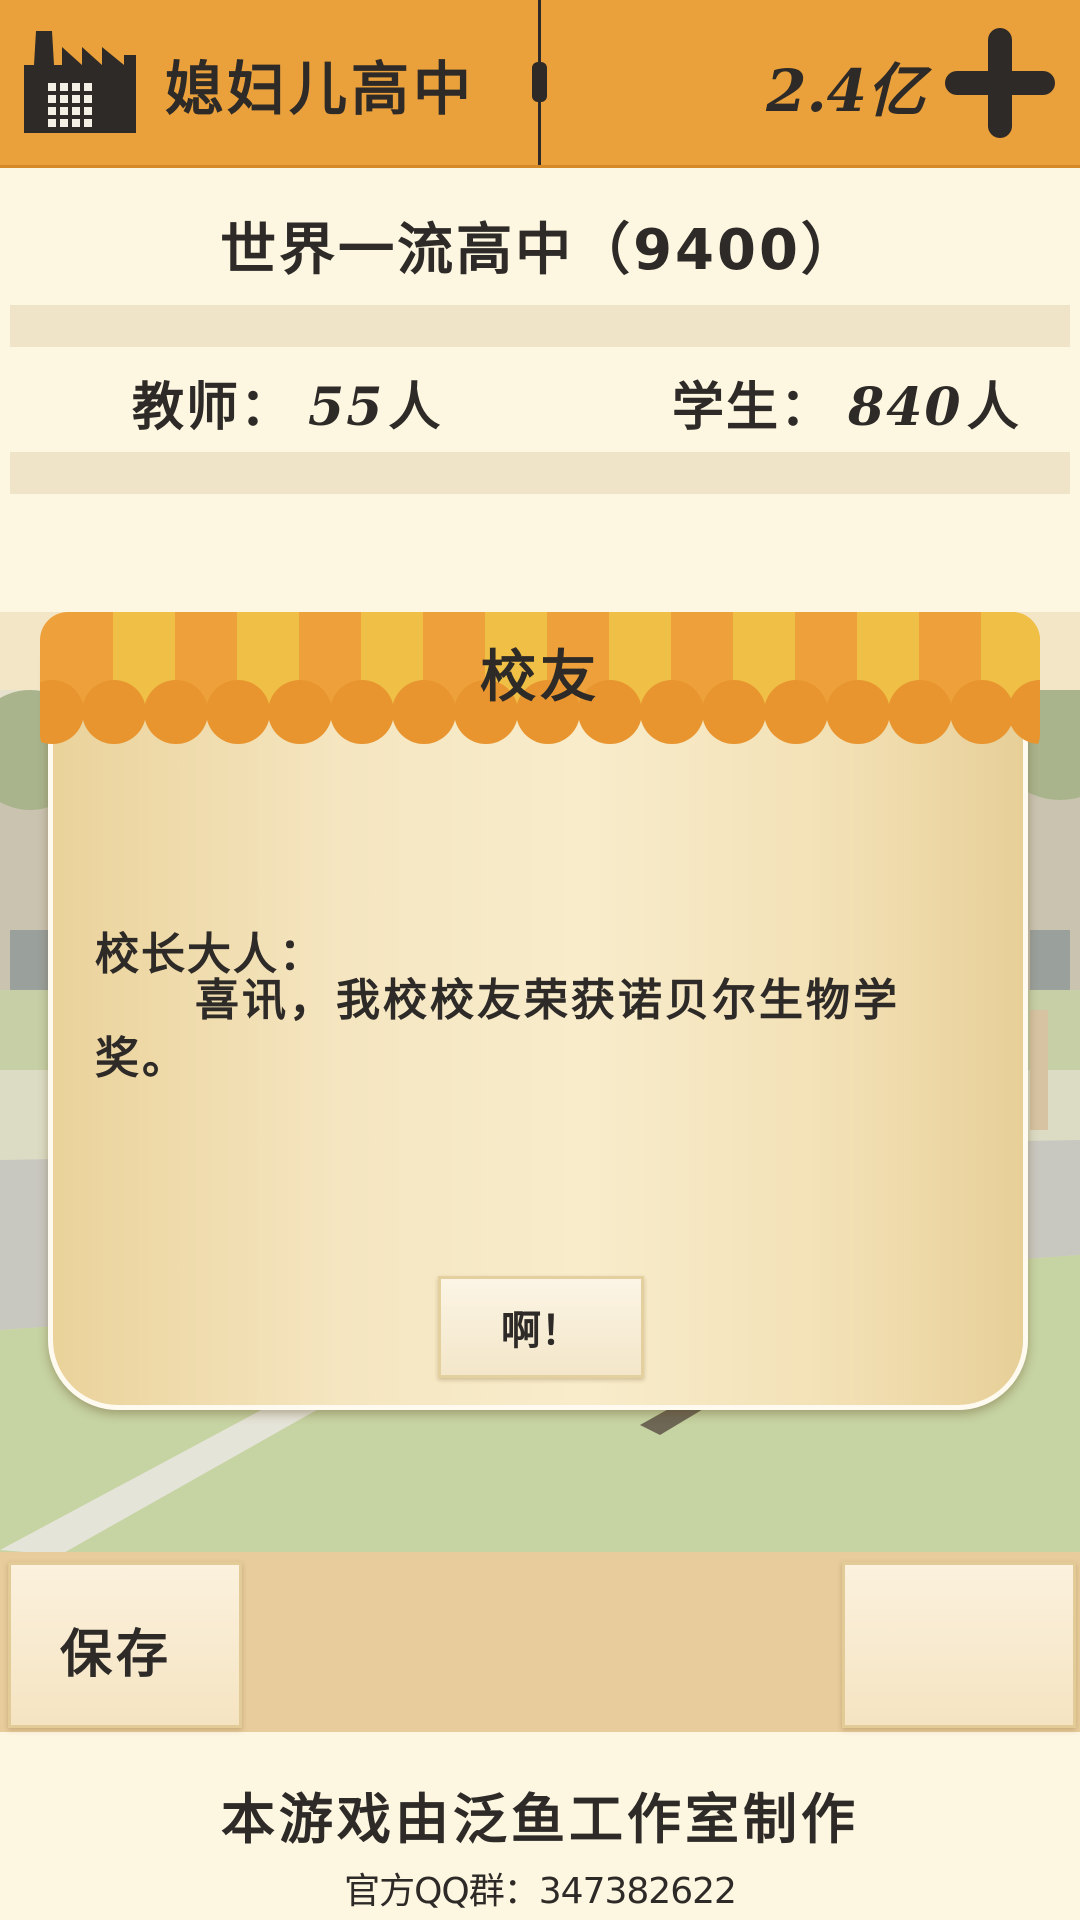  Describe the element at coordinates (753, 408) in the screenshot. I see `student-label: 学生：` at that location.